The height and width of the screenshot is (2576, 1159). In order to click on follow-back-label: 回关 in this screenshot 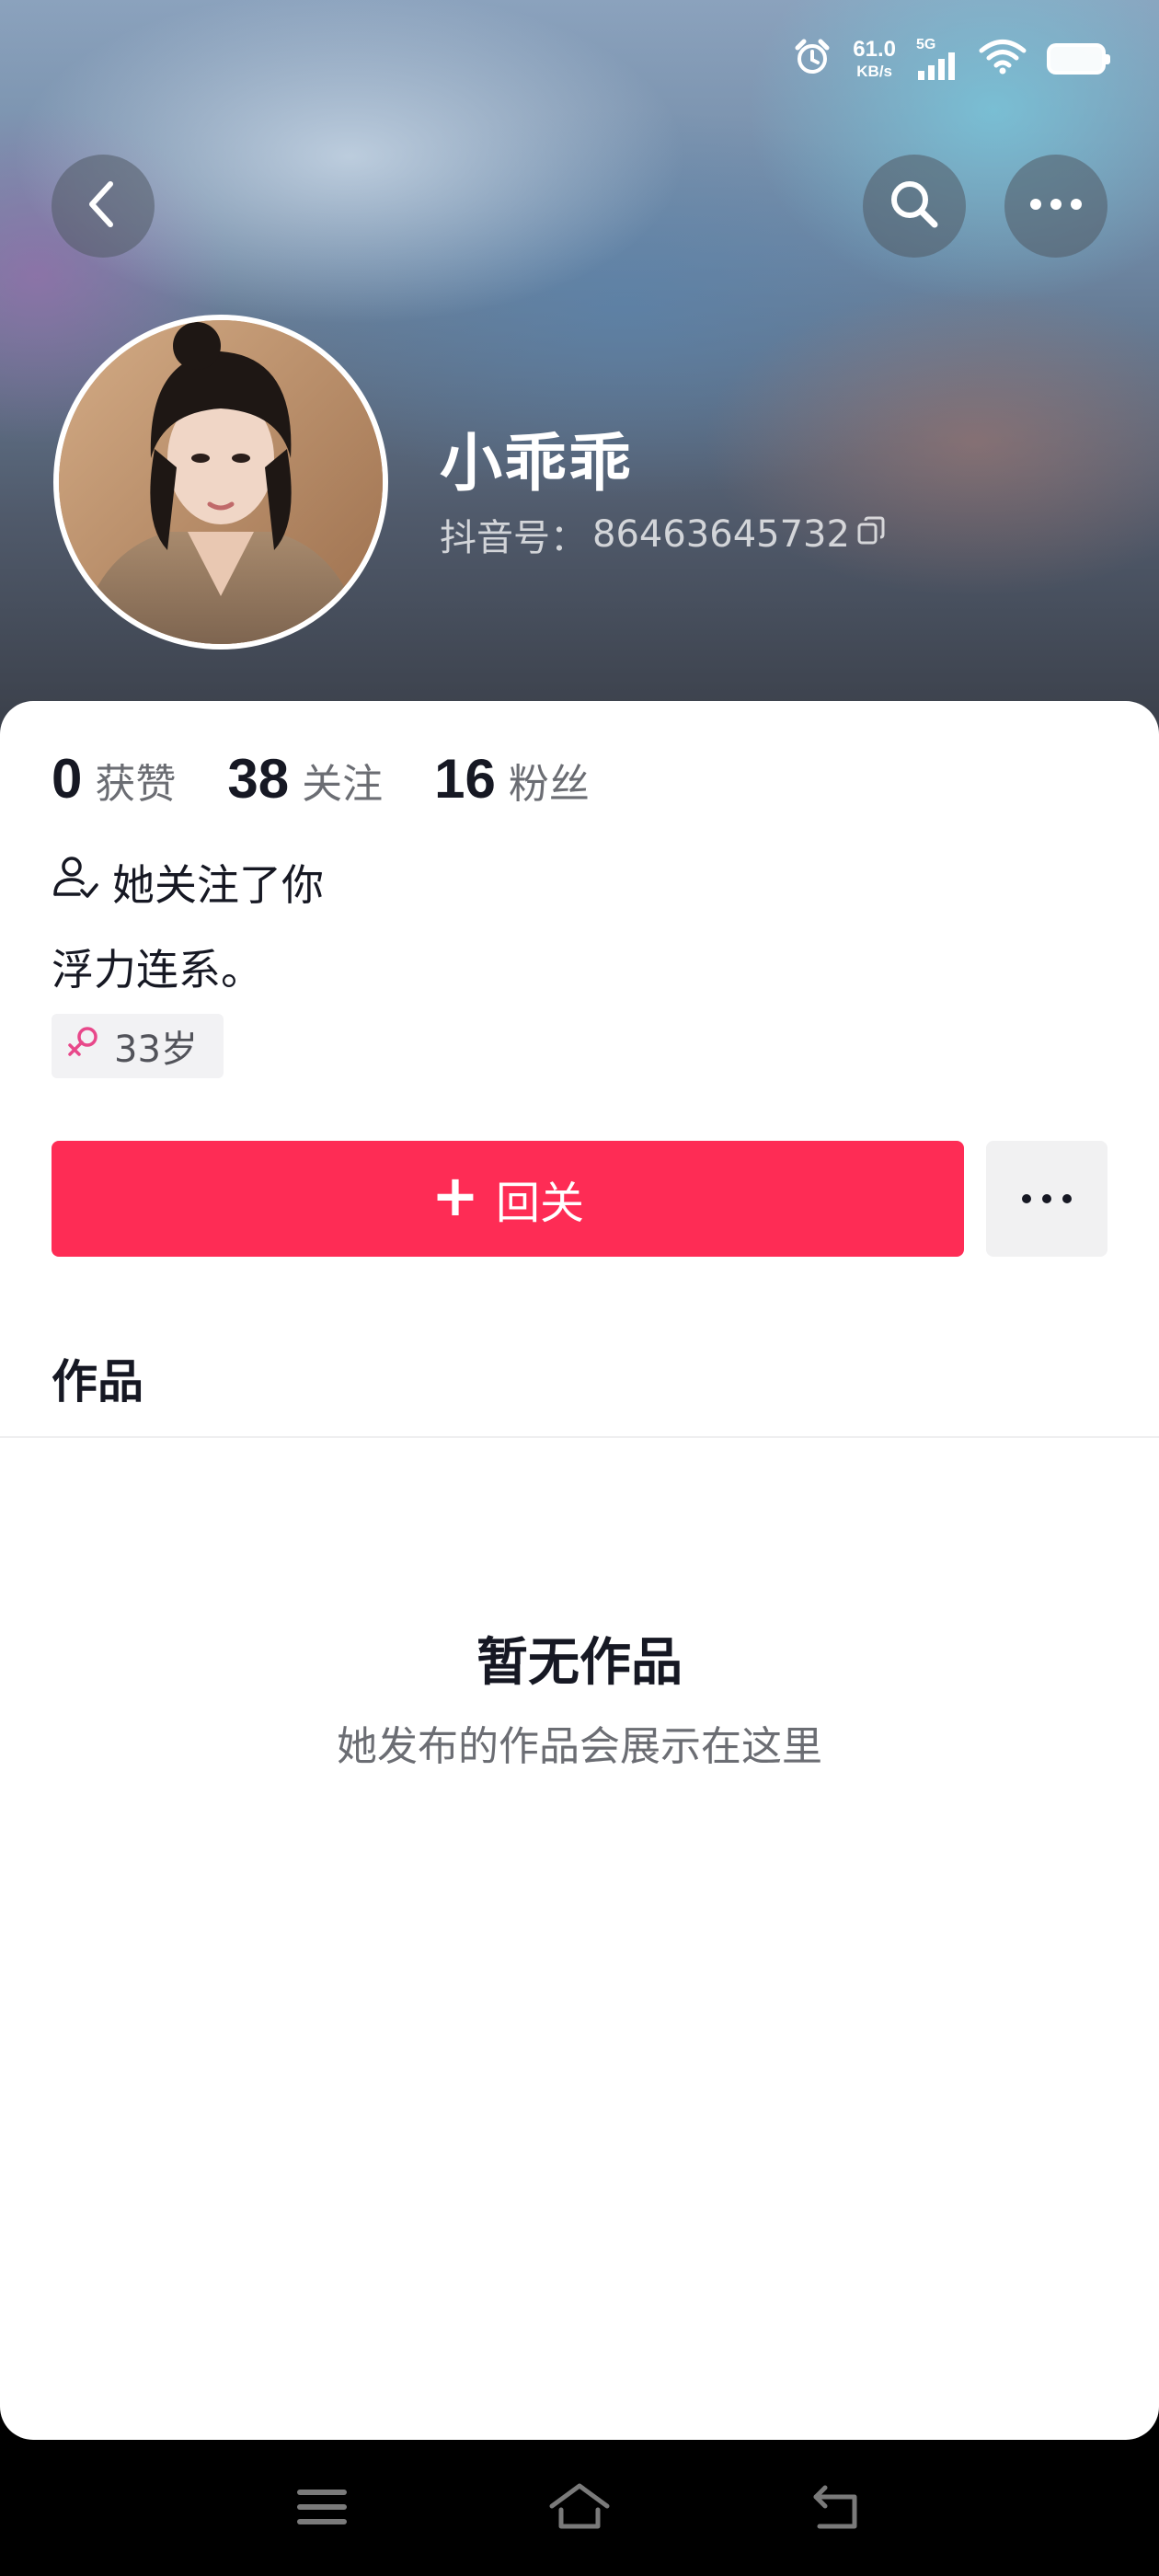, I will do `click(539, 1203)`.